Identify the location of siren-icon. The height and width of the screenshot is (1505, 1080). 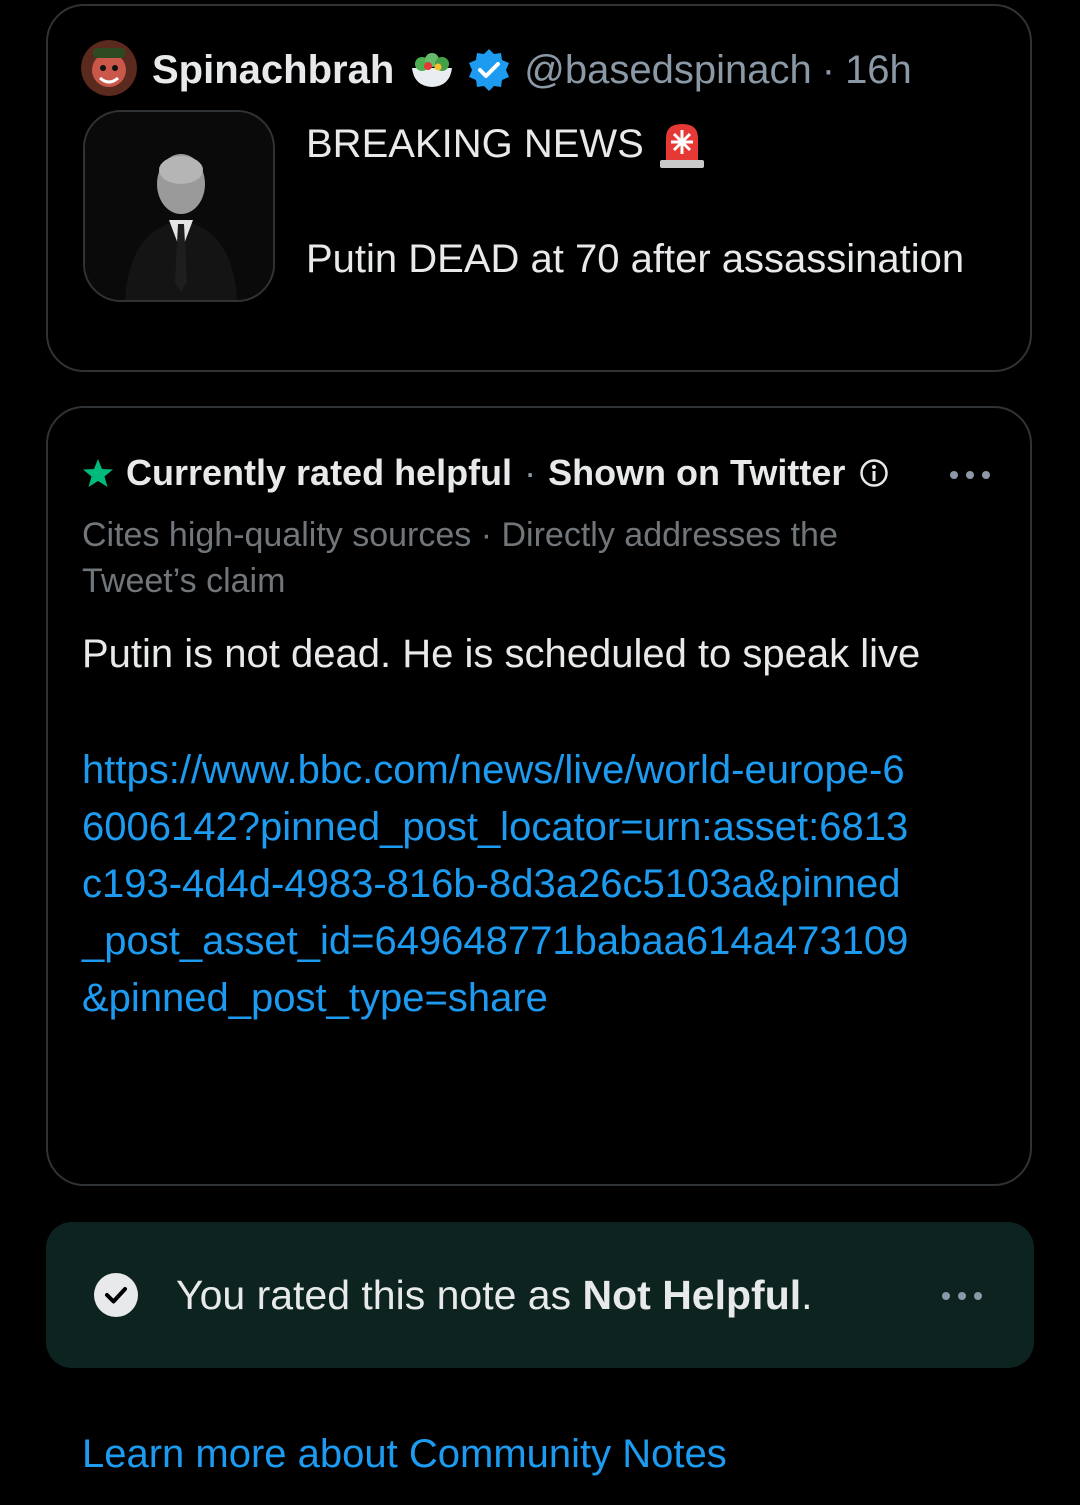
(682, 145).